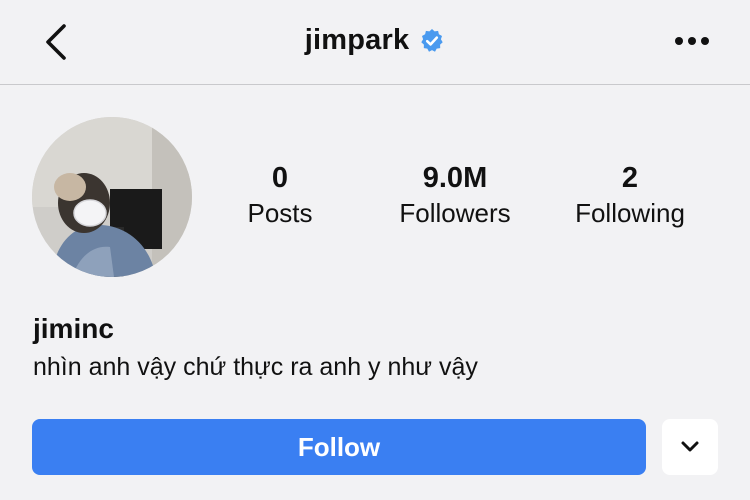 The height and width of the screenshot is (500, 750). What do you see at coordinates (630, 178) in the screenshot?
I see `following-count: 2` at bounding box center [630, 178].